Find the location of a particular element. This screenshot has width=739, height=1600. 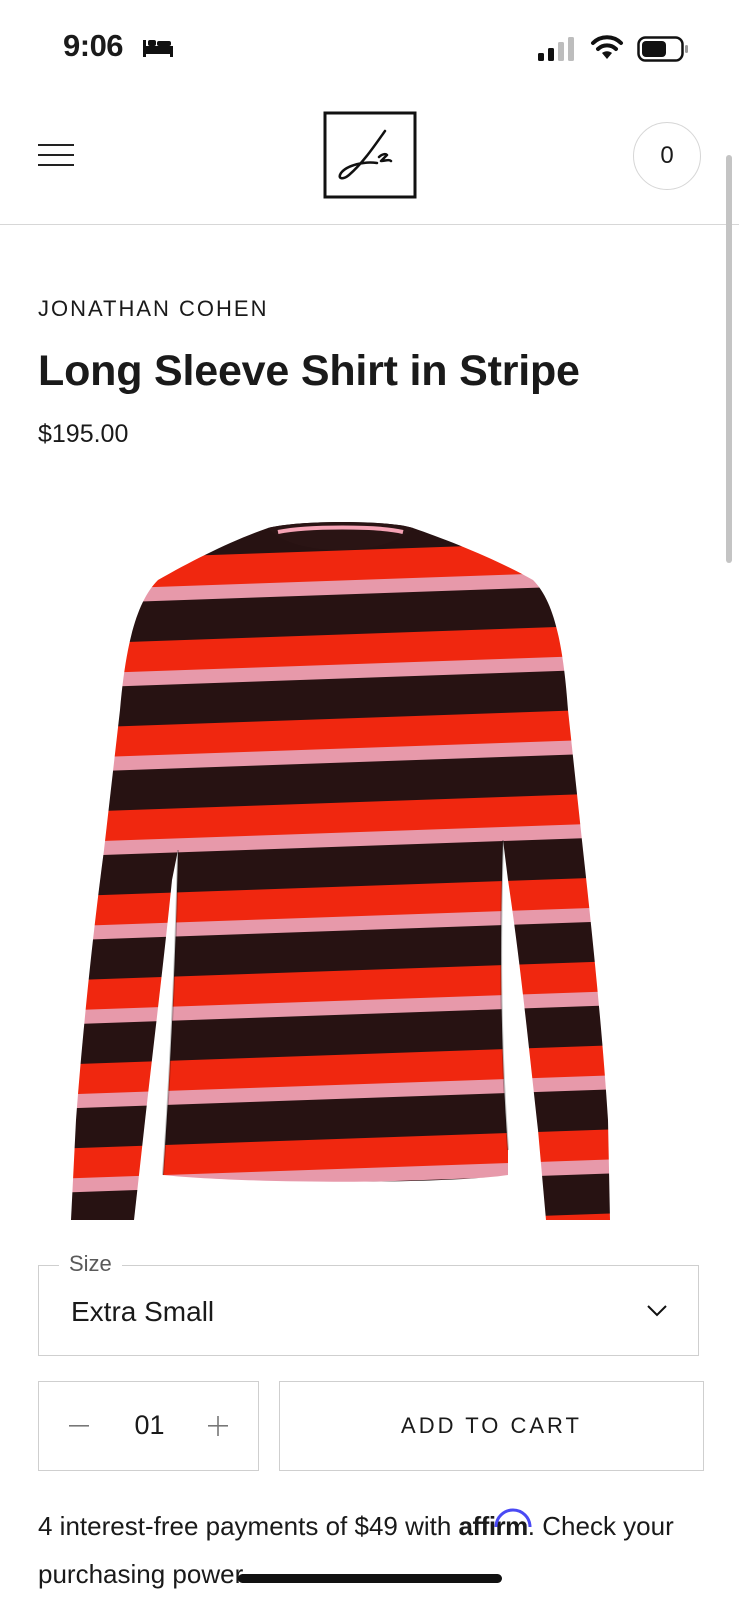

site-header: 0 is located at coordinates (369, 160).